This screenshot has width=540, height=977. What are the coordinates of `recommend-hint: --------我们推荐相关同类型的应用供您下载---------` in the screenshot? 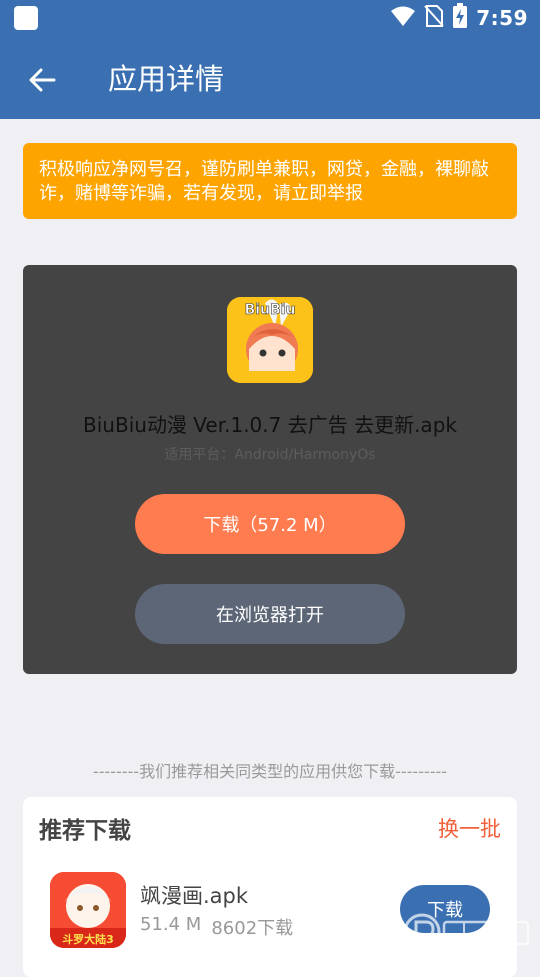 It's located at (270, 771).